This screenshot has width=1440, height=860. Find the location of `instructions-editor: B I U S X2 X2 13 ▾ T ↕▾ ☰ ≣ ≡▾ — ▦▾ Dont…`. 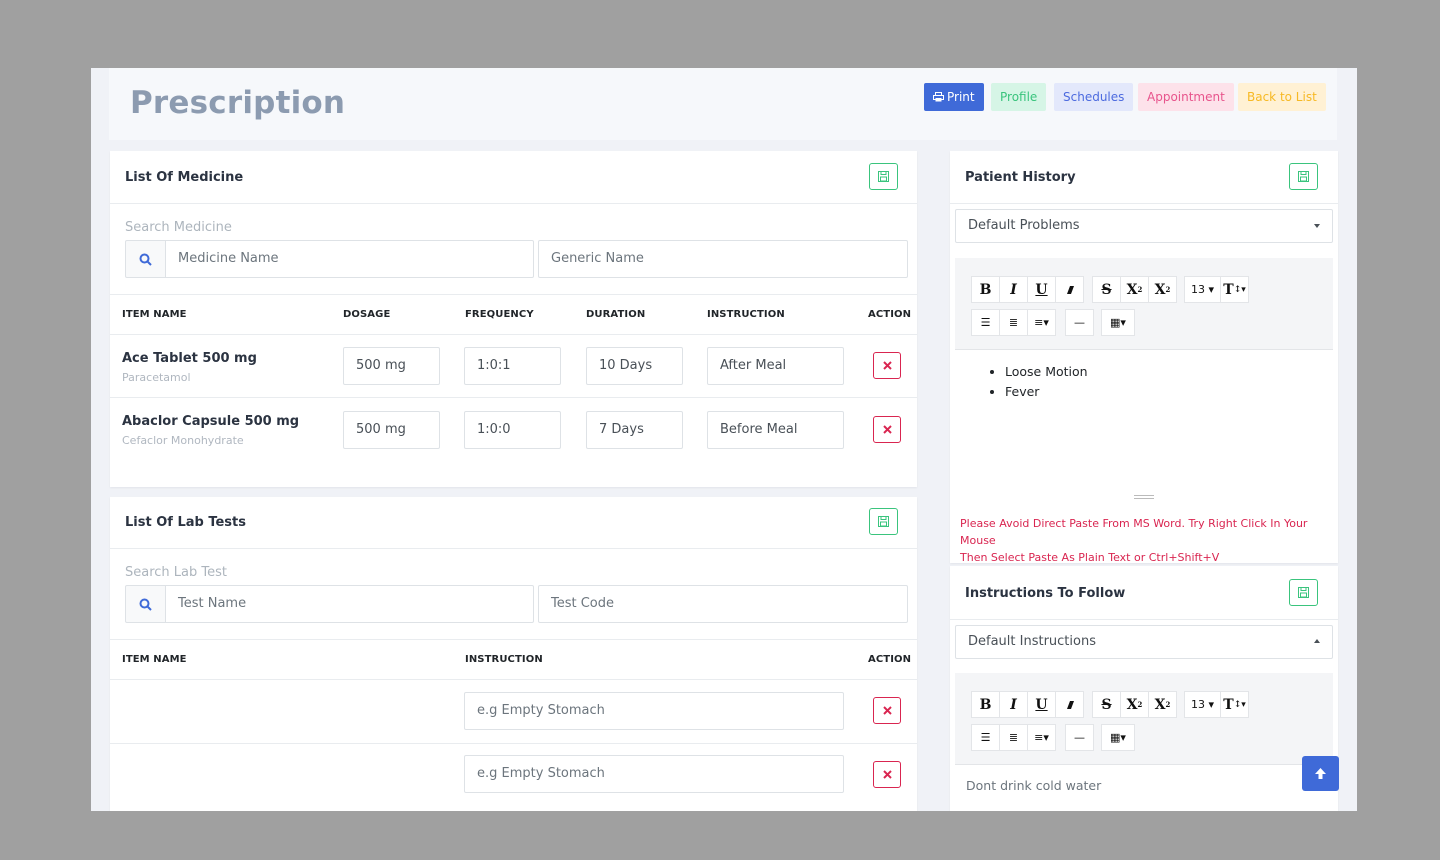

instructions-editor: B I U S X2 X2 13 ▾ T ↕▾ ☰ ≣ ≡▾ — ▦▾ Dont… is located at coordinates (1144, 742).